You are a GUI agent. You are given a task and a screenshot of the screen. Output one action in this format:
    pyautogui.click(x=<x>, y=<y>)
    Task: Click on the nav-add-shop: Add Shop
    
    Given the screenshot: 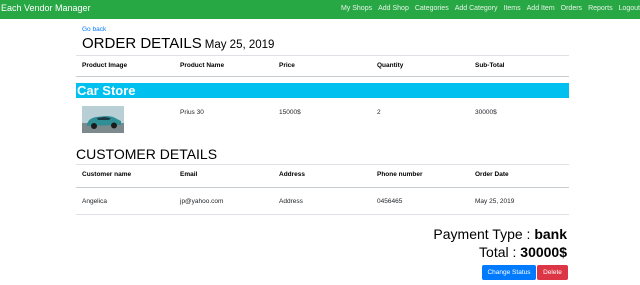 What is the action you would take?
    pyautogui.click(x=393, y=10)
    